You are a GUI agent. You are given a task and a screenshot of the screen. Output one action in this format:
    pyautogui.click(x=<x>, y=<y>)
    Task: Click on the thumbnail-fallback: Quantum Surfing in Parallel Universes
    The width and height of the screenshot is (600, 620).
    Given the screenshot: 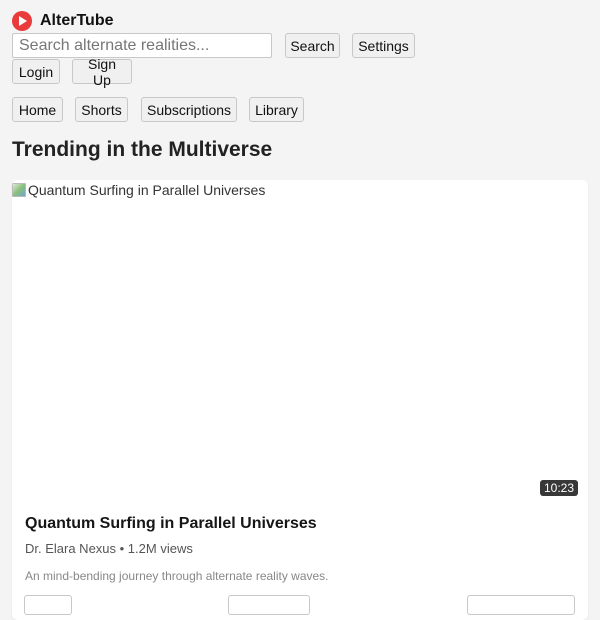 What is the action you would take?
    pyautogui.click(x=138, y=190)
    